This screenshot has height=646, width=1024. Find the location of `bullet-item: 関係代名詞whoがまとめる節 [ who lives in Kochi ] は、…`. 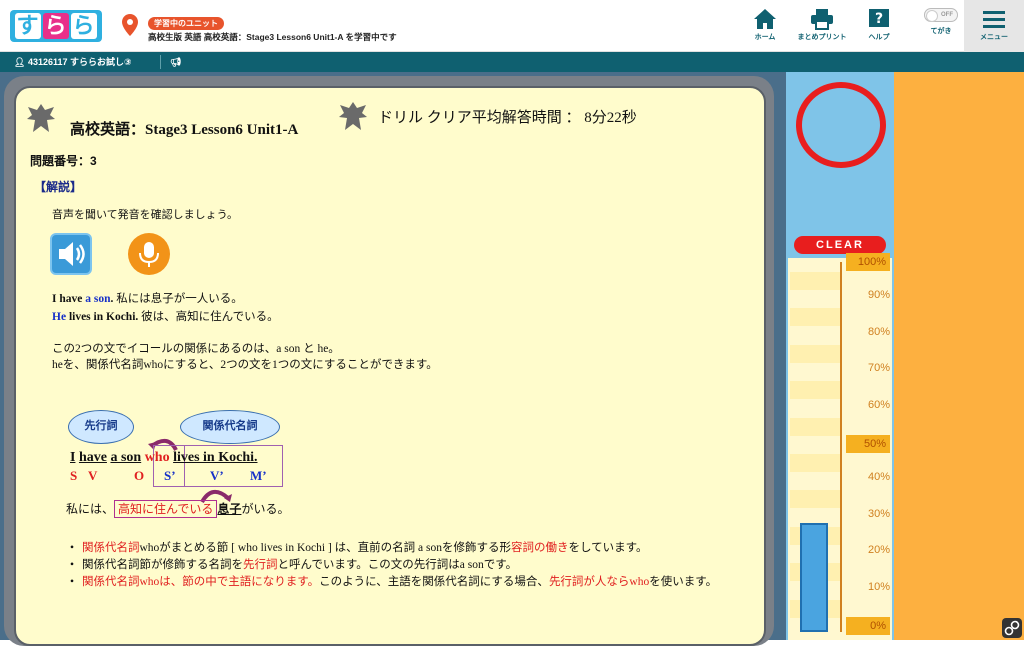

bullet-item: 関係代名詞whoがまとめる節 [ who lives in Kochi ] は、… is located at coordinates (414, 548).